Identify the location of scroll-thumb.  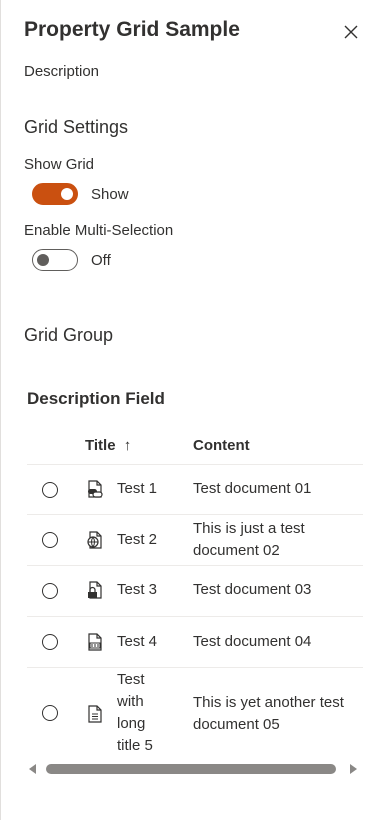
(191, 769).